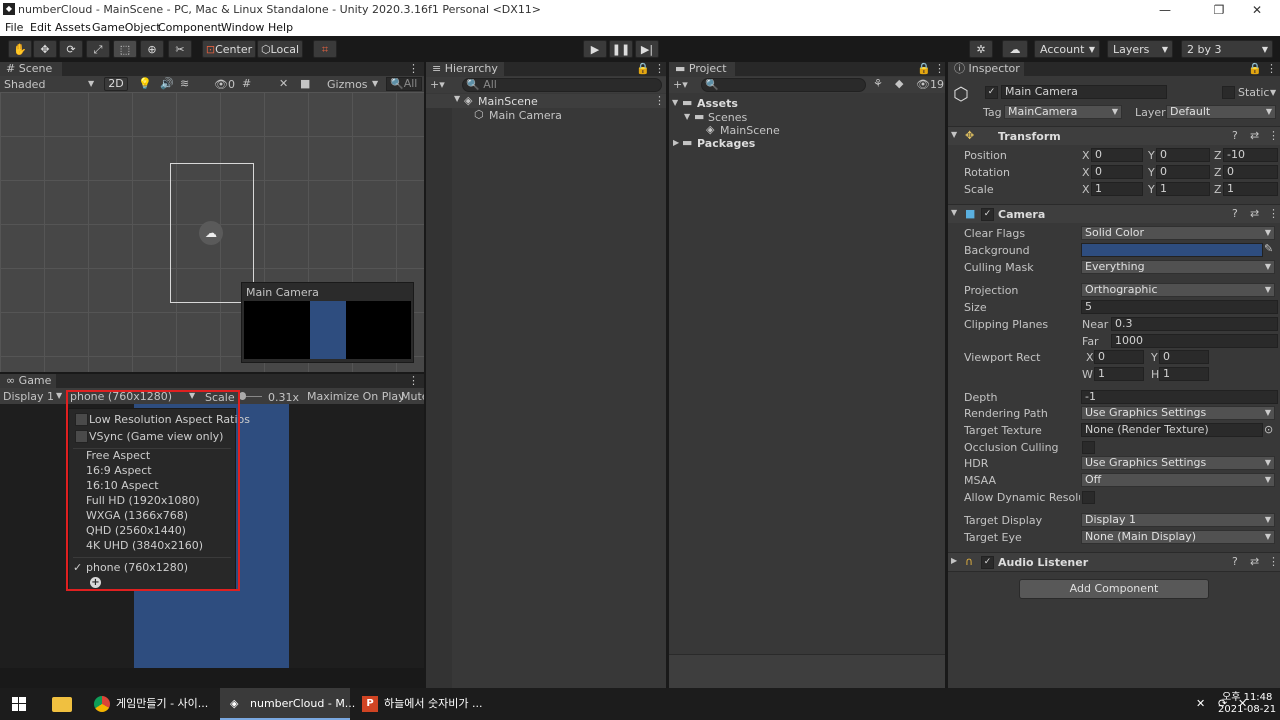 This screenshot has width=1280, height=720. Describe the element at coordinates (1253, 92) in the screenshot. I see `static-label: Static` at that location.